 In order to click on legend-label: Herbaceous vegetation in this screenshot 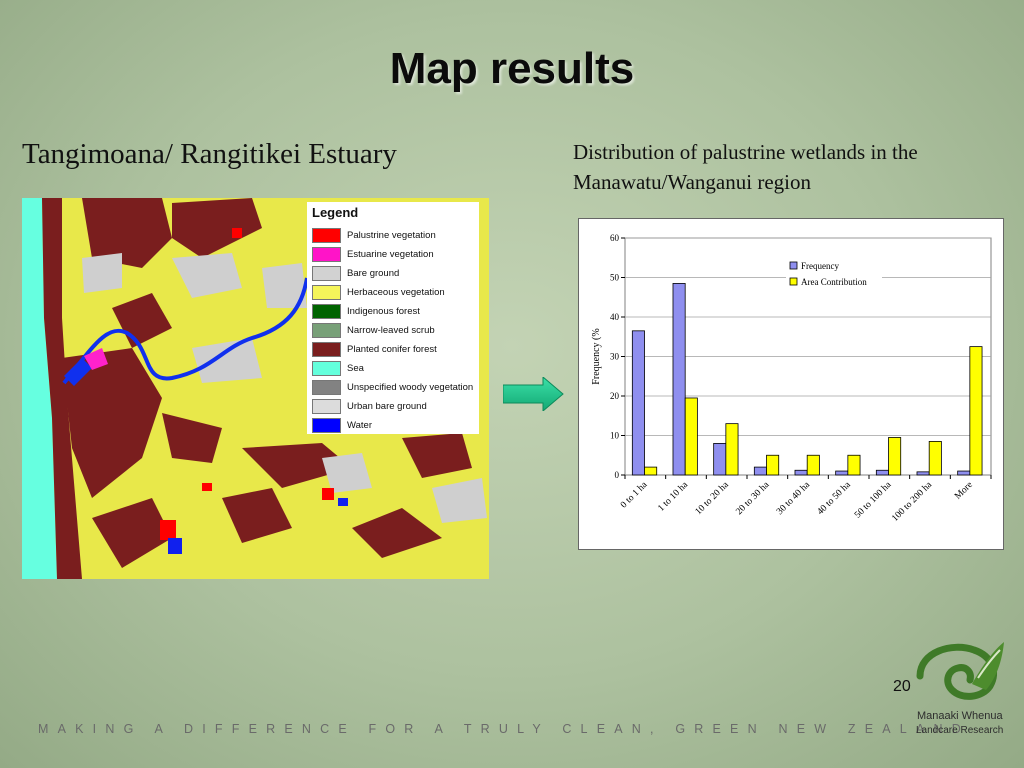, I will do `click(396, 292)`.